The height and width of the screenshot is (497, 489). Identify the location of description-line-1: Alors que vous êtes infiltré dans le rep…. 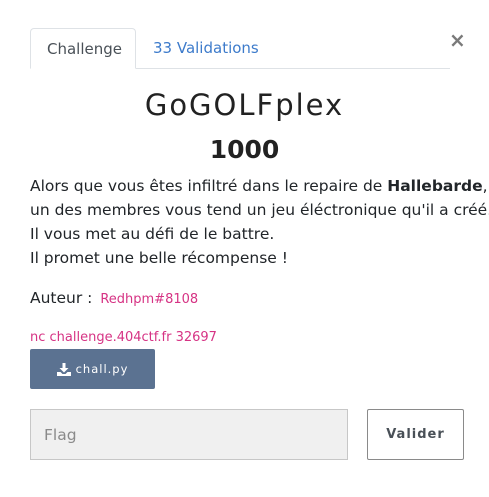
(259, 186).